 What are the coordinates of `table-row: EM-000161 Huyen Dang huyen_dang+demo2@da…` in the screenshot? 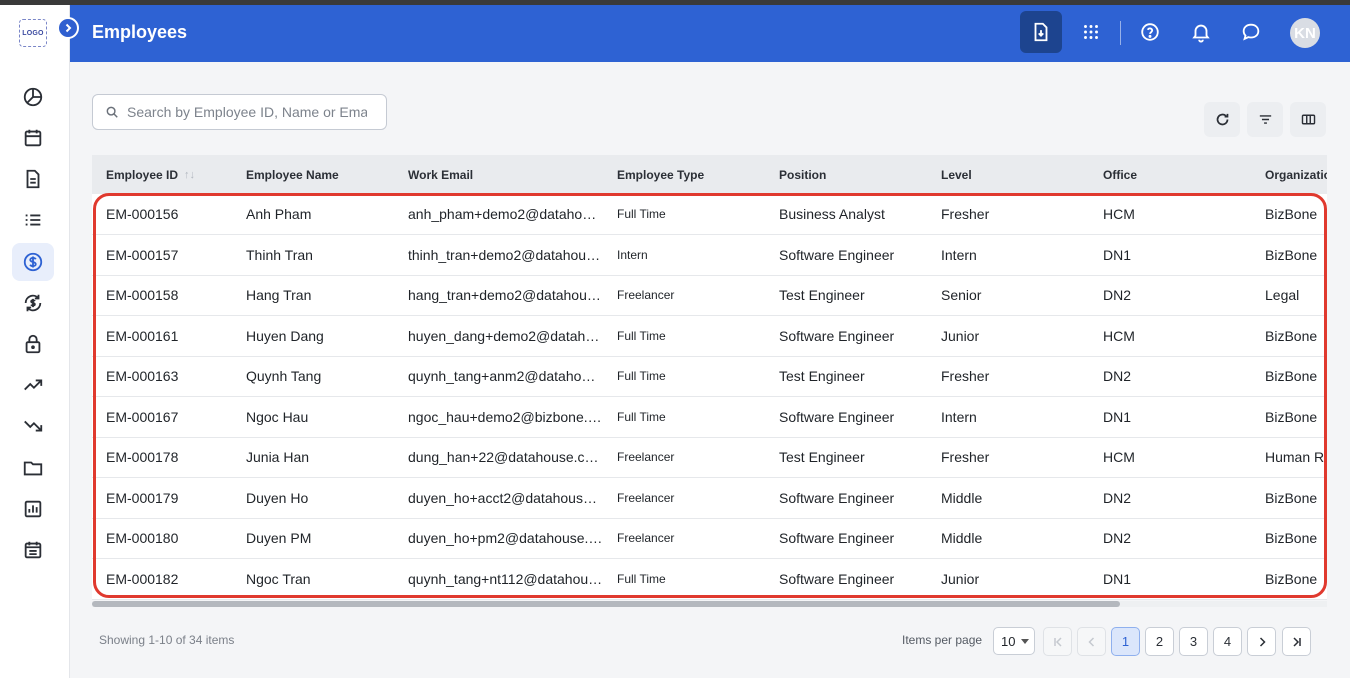 It's located at (709, 336).